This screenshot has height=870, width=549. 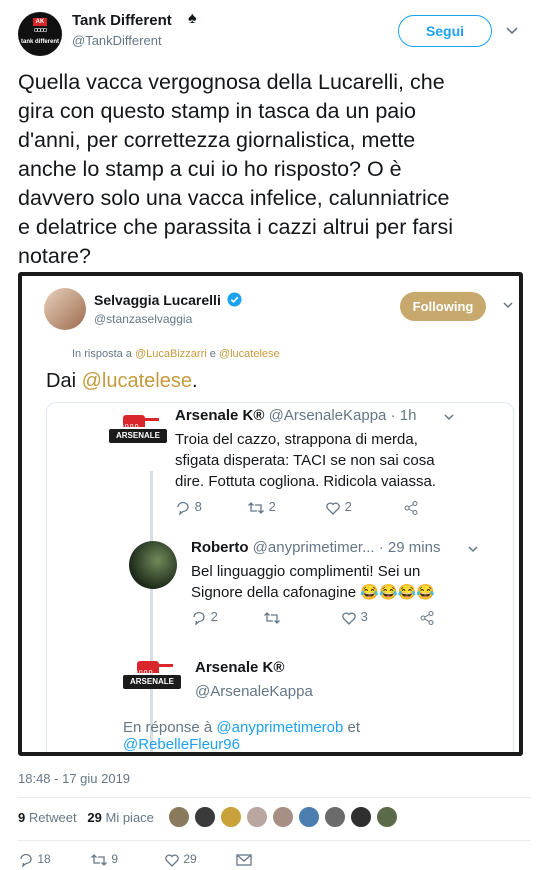 I want to click on thread-handle: @ArsenaleKappa, so click(x=254, y=691).